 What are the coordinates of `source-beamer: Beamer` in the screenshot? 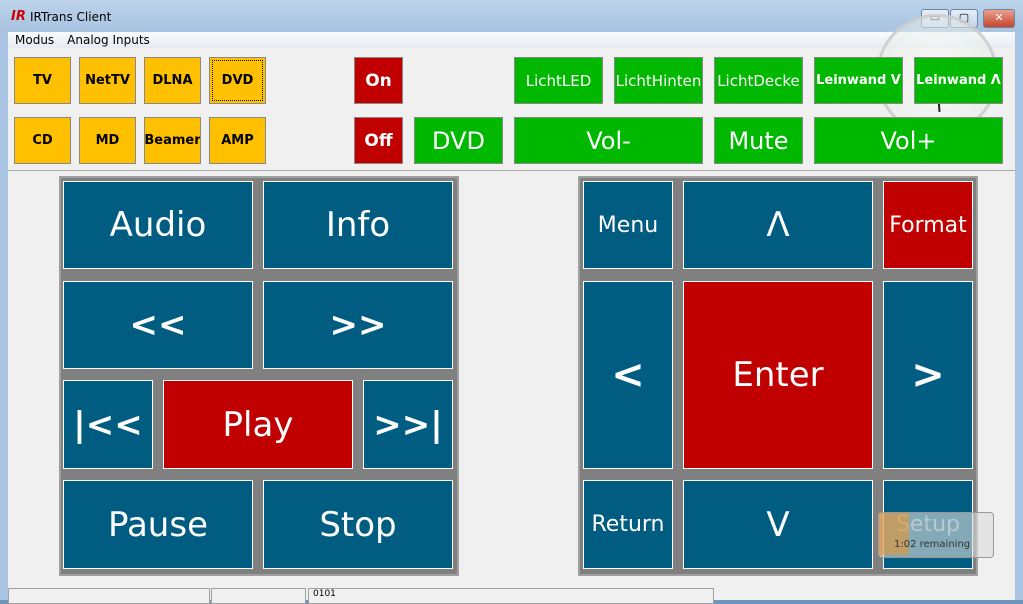 It's located at (172, 140).